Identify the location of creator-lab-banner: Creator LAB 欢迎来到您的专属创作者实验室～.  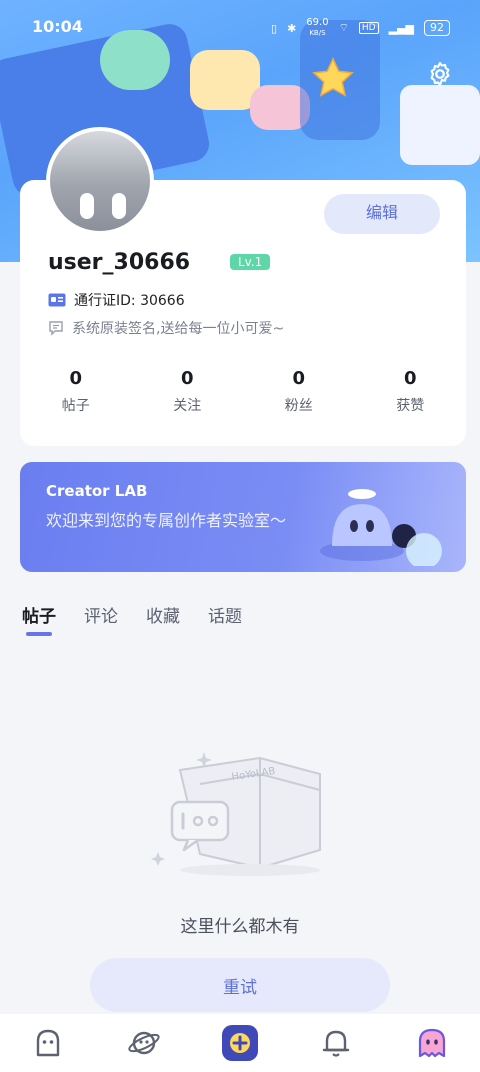
(243, 517).